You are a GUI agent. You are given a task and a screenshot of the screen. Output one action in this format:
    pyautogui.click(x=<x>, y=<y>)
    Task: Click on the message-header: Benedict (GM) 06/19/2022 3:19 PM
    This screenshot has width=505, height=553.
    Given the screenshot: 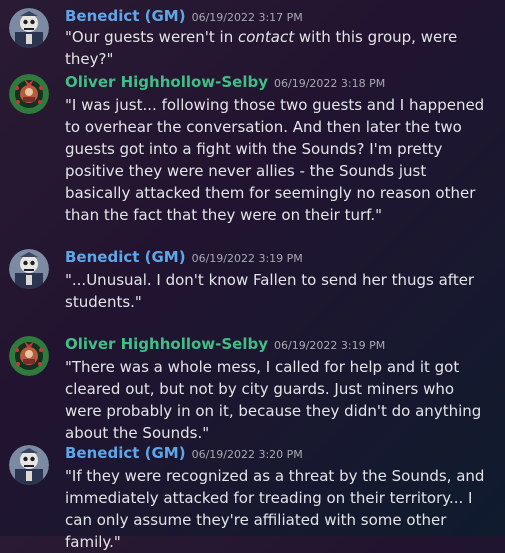 What is the action you would take?
    pyautogui.click(x=184, y=258)
    